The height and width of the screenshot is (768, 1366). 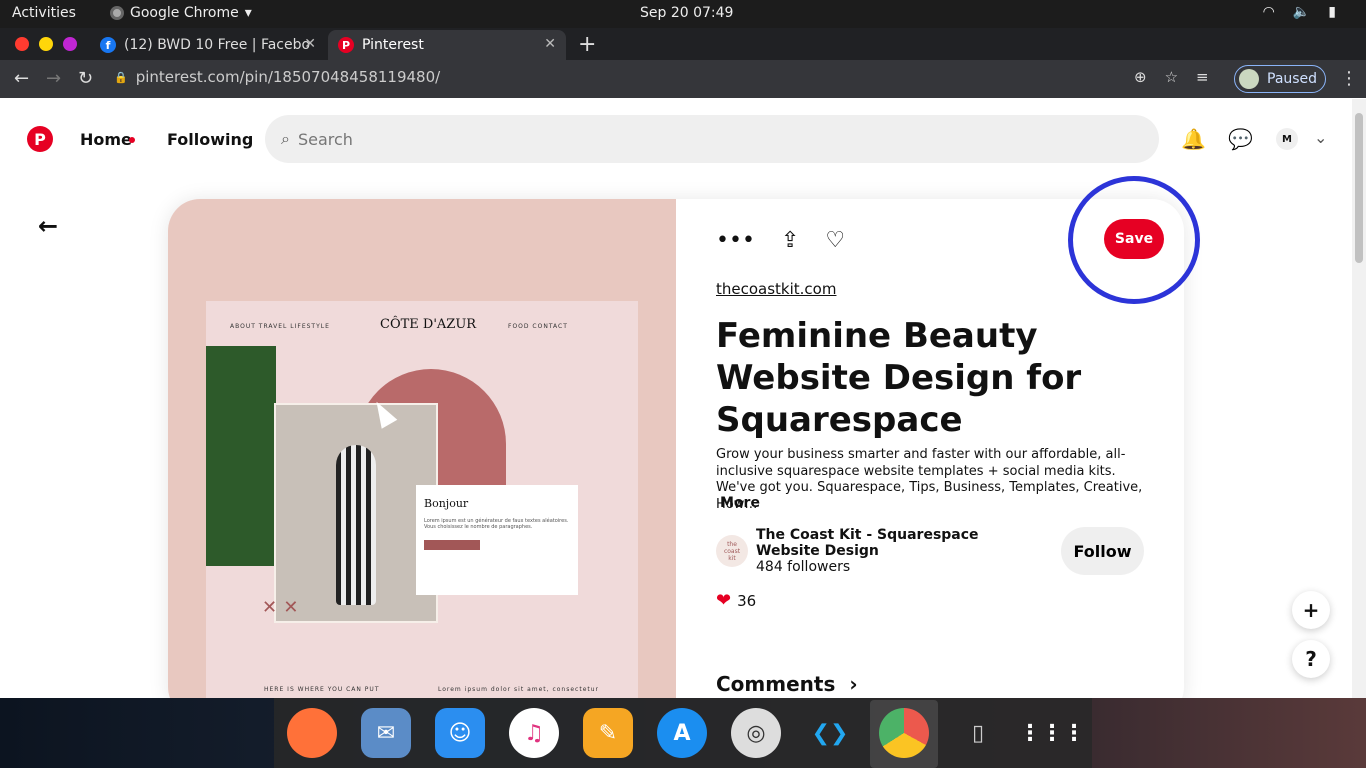 What do you see at coordinates (1134, 240) in the screenshot?
I see `highlight-circle-annotation` at bounding box center [1134, 240].